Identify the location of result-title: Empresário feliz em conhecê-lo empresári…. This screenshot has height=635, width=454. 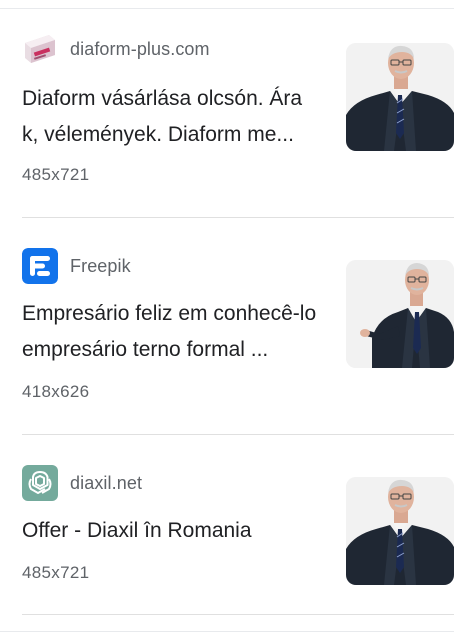
(172, 332).